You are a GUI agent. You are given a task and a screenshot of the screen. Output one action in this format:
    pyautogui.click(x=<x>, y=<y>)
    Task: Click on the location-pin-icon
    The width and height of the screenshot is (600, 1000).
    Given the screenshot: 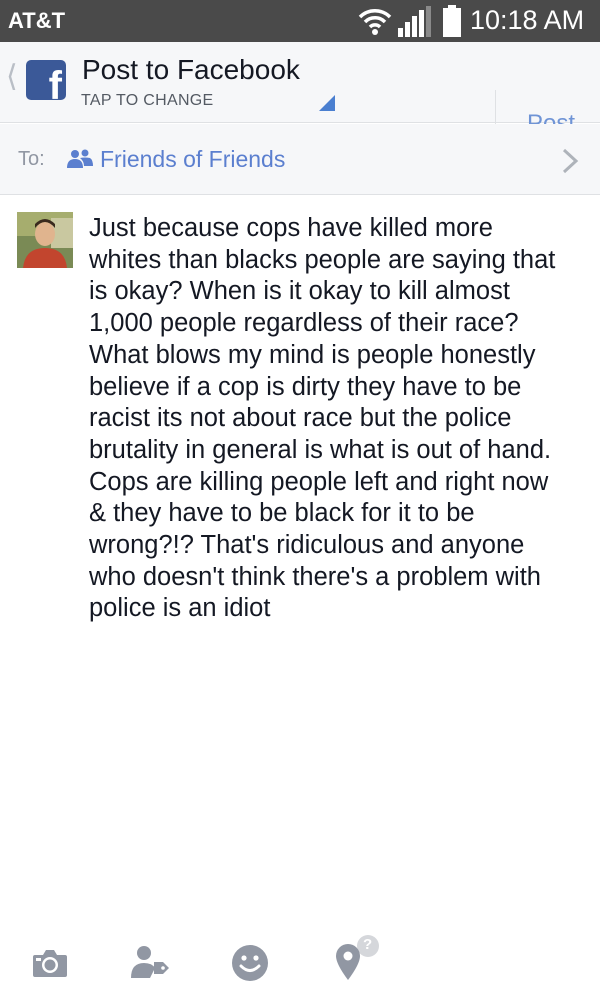 What is the action you would take?
    pyautogui.click(x=357, y=957)
    